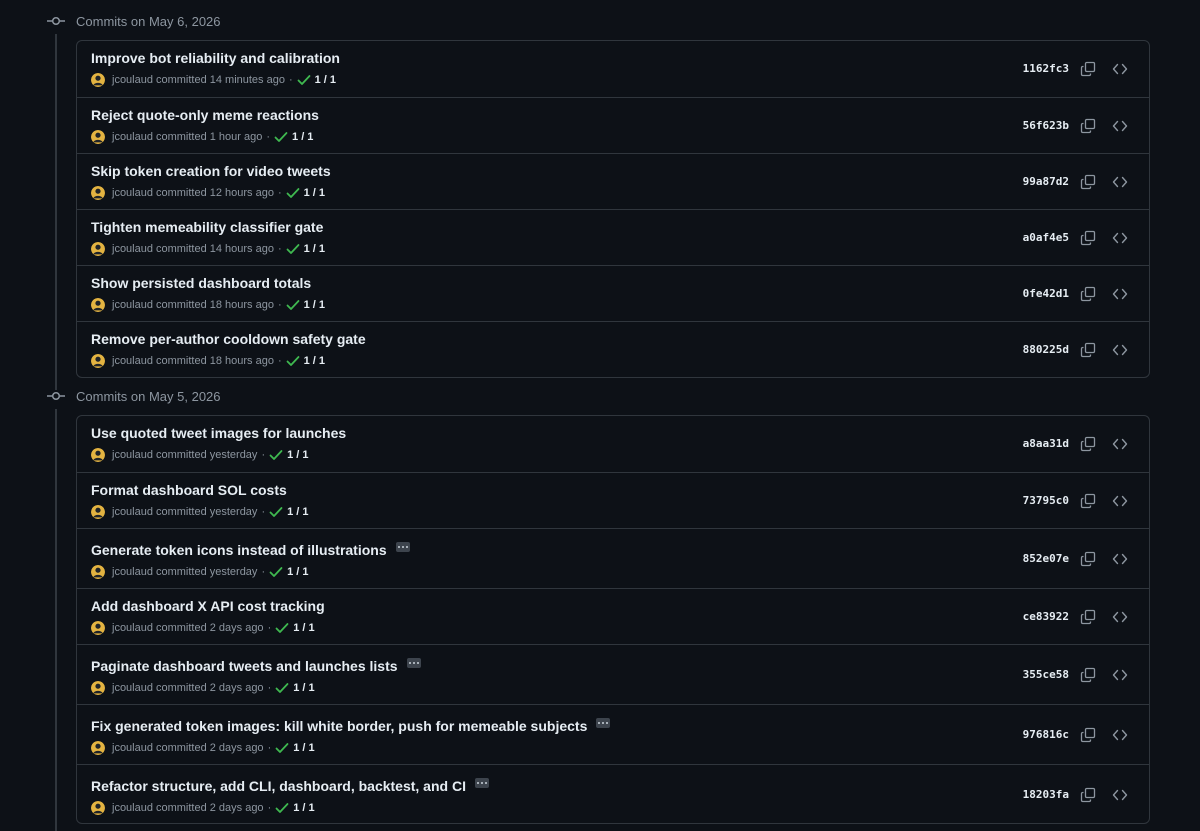 This screenshot has height=831, width=1200. I want to click on commit-title-link: Remove per-author cooldown safety gate, so click(228, 339).